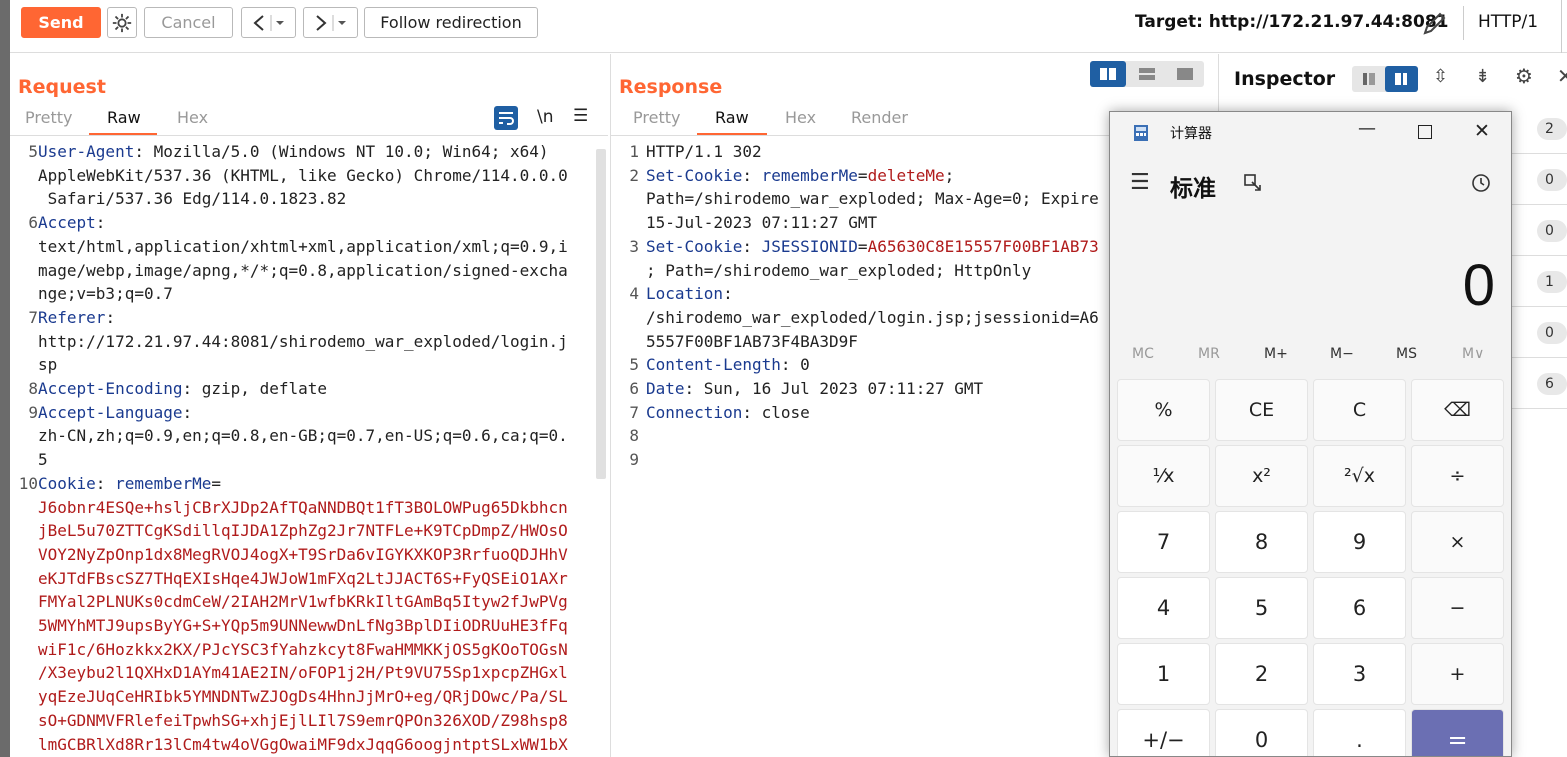  I want to click on inspector-dock-right-button, so click(1401, 79).